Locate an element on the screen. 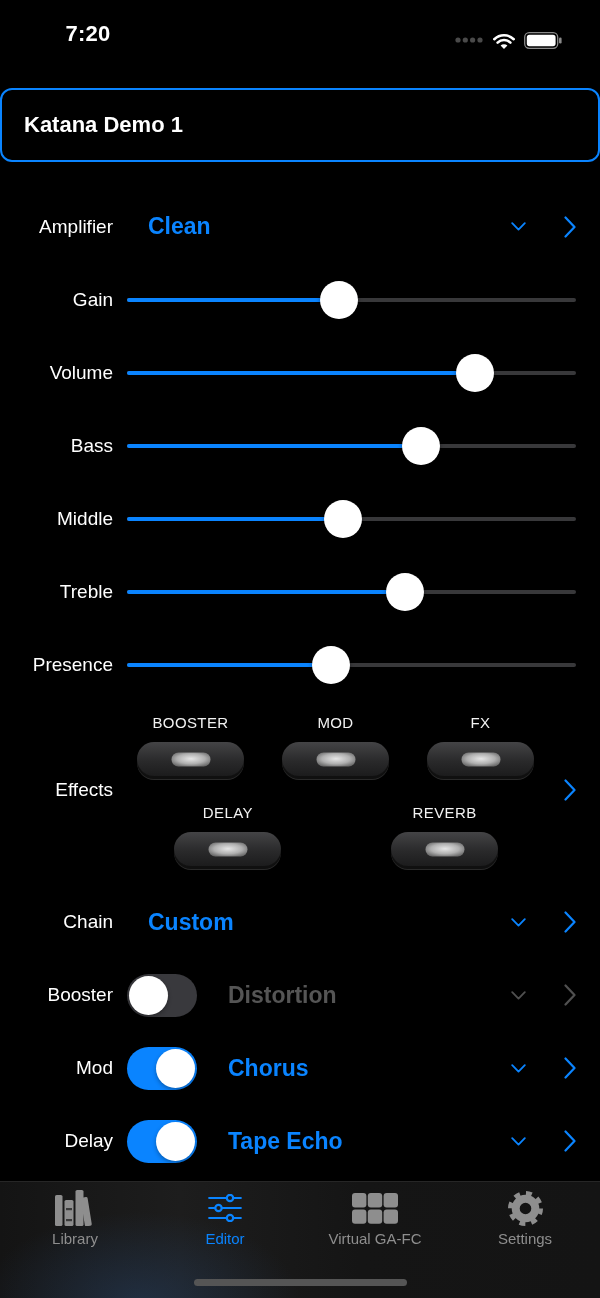 The height and width of the screenshot is (1298, 600). effect-label: BOOSTER is located at coordinates (190, 723).